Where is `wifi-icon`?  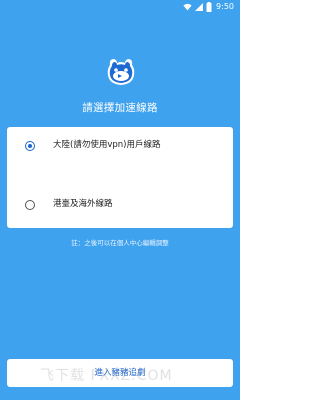 wifi-icon is located at coordinates (187, 7).